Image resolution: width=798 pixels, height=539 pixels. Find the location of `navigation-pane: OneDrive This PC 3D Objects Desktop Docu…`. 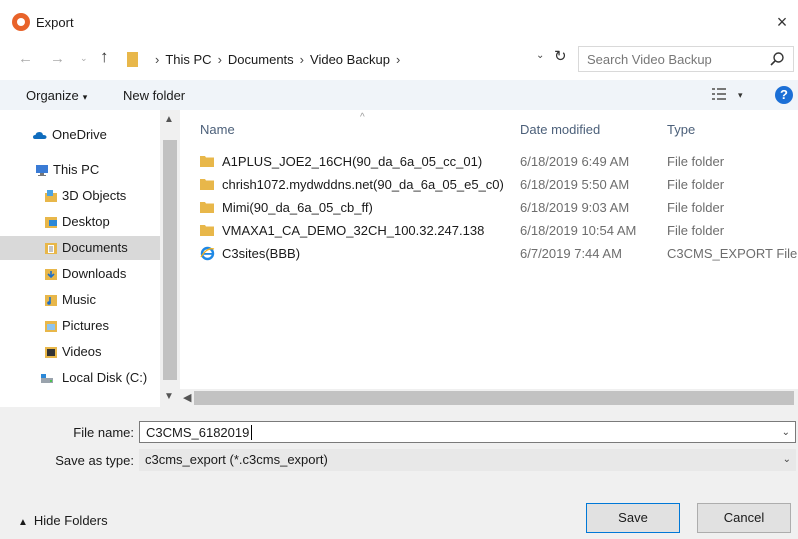

navigation-pane: OneDrive This PC 3D Objects Desktop Docu… is located at coordinates (90, 258).